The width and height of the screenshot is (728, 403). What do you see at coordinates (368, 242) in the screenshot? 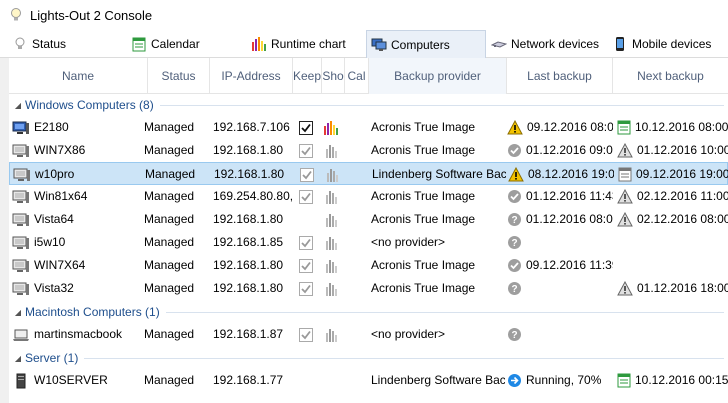
I see `table-row: i5w10 Managed 192.168.1.85 <no provider>?` at bounding box center [368, 242].